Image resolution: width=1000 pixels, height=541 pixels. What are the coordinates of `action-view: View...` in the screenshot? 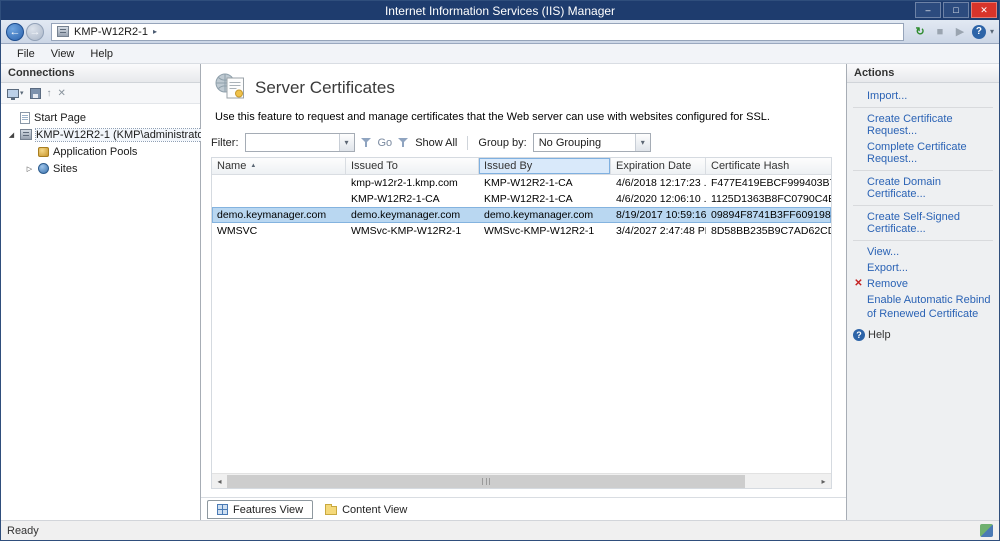 It's located at (923, 252).